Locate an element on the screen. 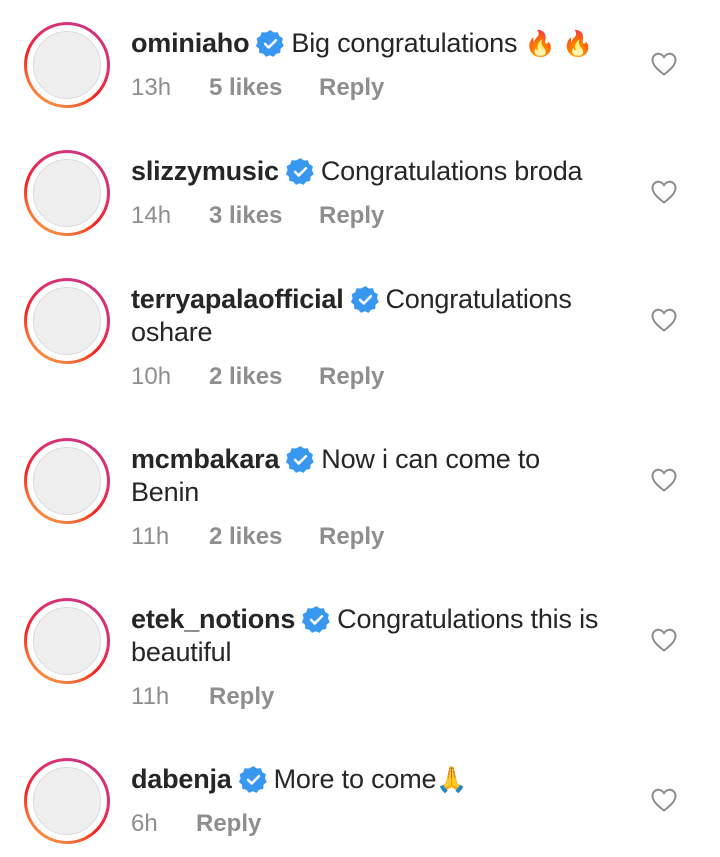  username-link: terryapalaofficial is located at coordinates (237, 299).